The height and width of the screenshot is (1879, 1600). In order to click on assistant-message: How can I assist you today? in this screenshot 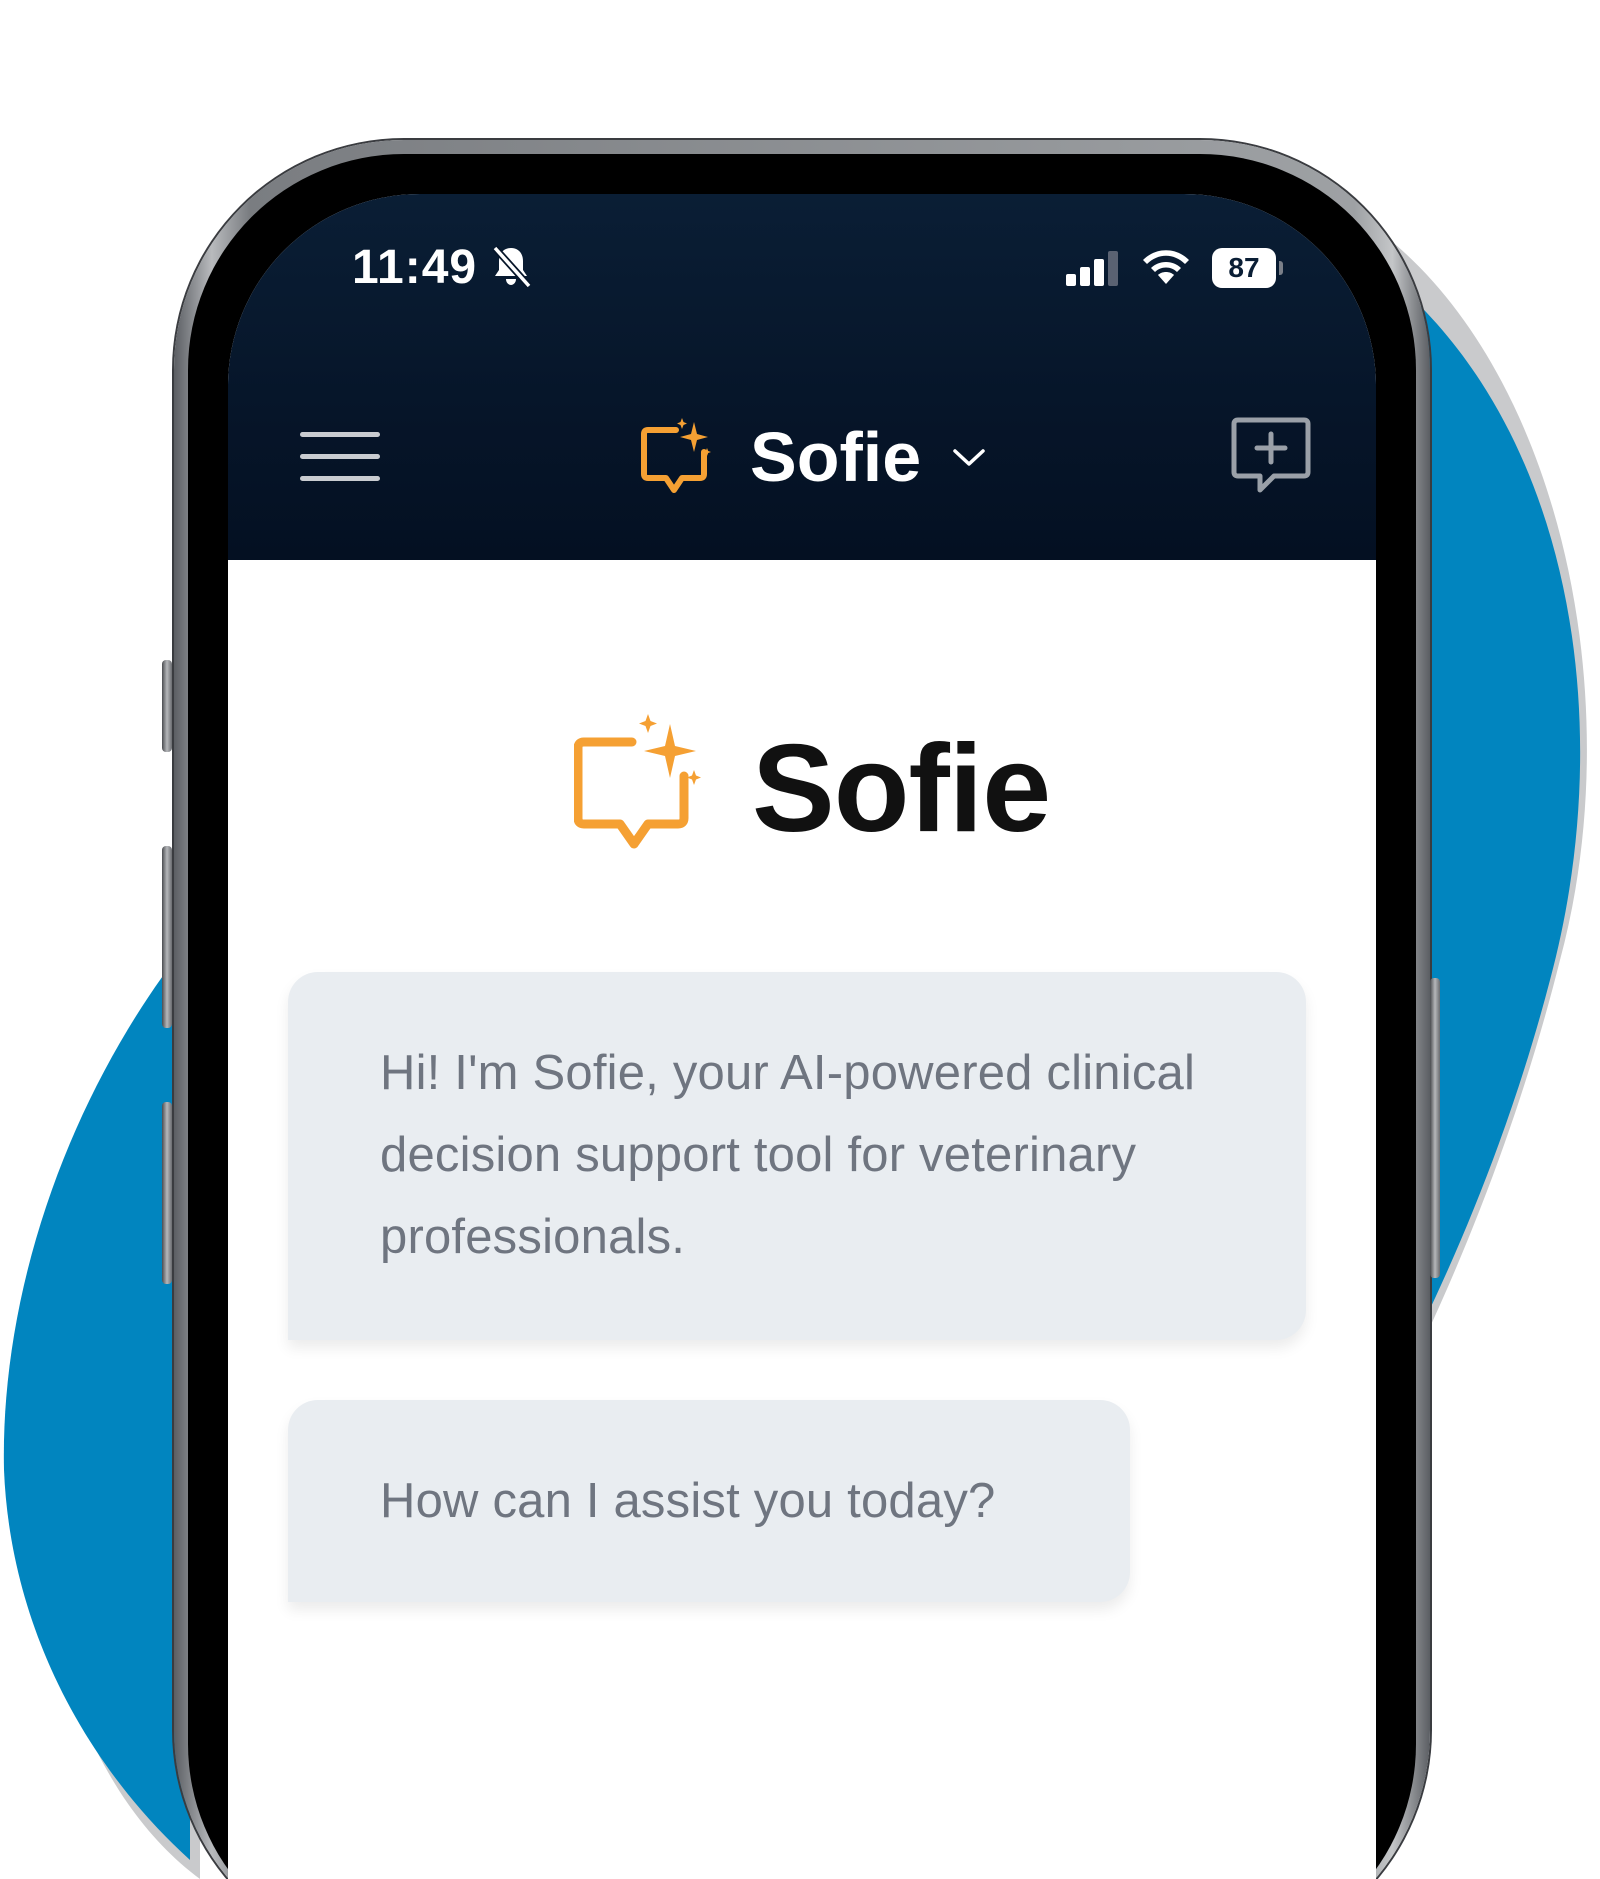, I will do `click(709, 1501)`.